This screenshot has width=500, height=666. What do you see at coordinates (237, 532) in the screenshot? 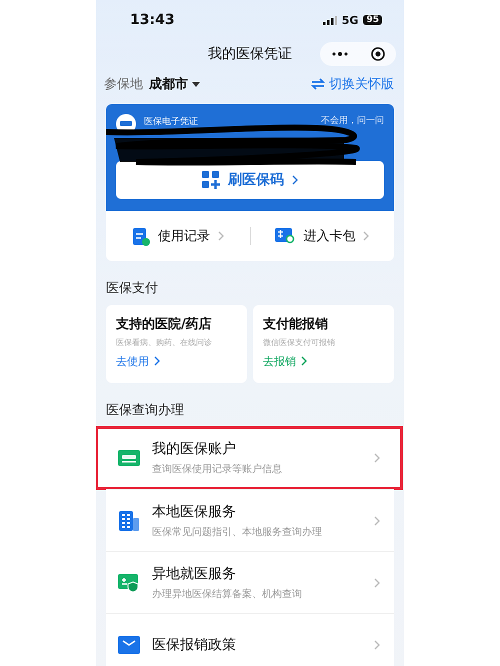
I see `service-subtitle: 医保常见问题指引、本地服务查询办理` at bounding box center [237, 532].